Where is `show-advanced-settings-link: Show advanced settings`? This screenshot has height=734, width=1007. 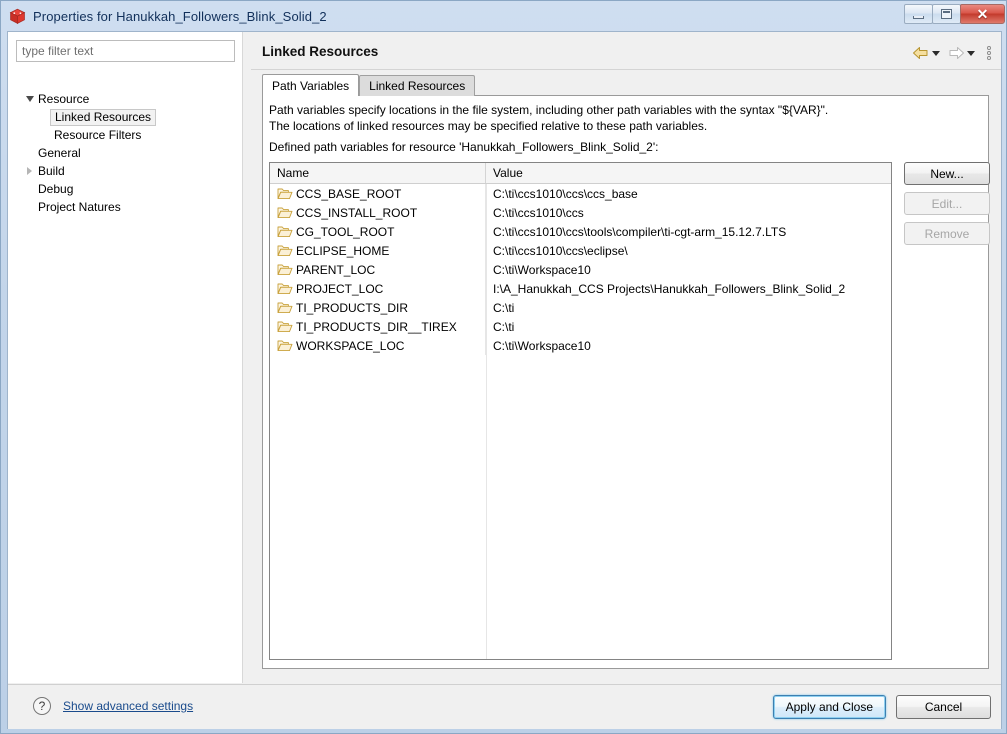
show-advanced-settings-link: Show advanced settings is located at coordinates (128, 706).